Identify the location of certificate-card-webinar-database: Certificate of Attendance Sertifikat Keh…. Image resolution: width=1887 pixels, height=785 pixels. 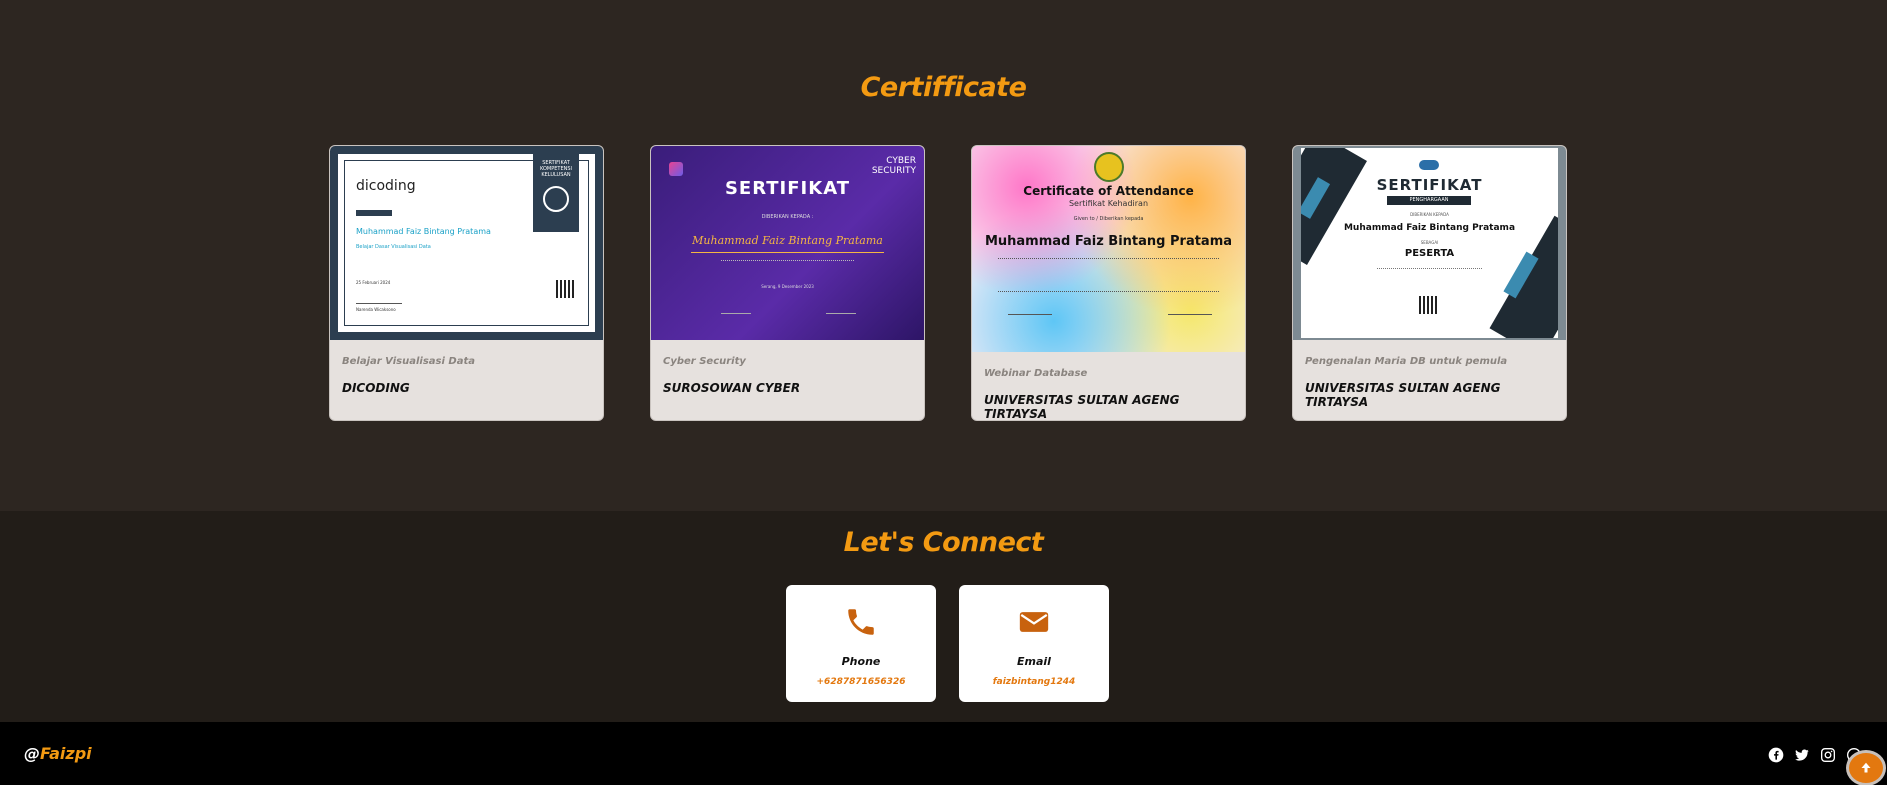
(1108, 283).